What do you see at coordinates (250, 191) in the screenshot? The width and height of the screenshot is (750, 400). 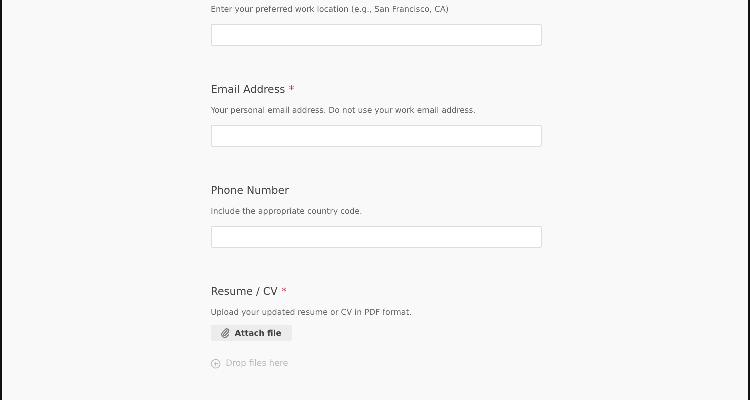 I see `field-label: Phone Number` at bounding box center [250, 191].